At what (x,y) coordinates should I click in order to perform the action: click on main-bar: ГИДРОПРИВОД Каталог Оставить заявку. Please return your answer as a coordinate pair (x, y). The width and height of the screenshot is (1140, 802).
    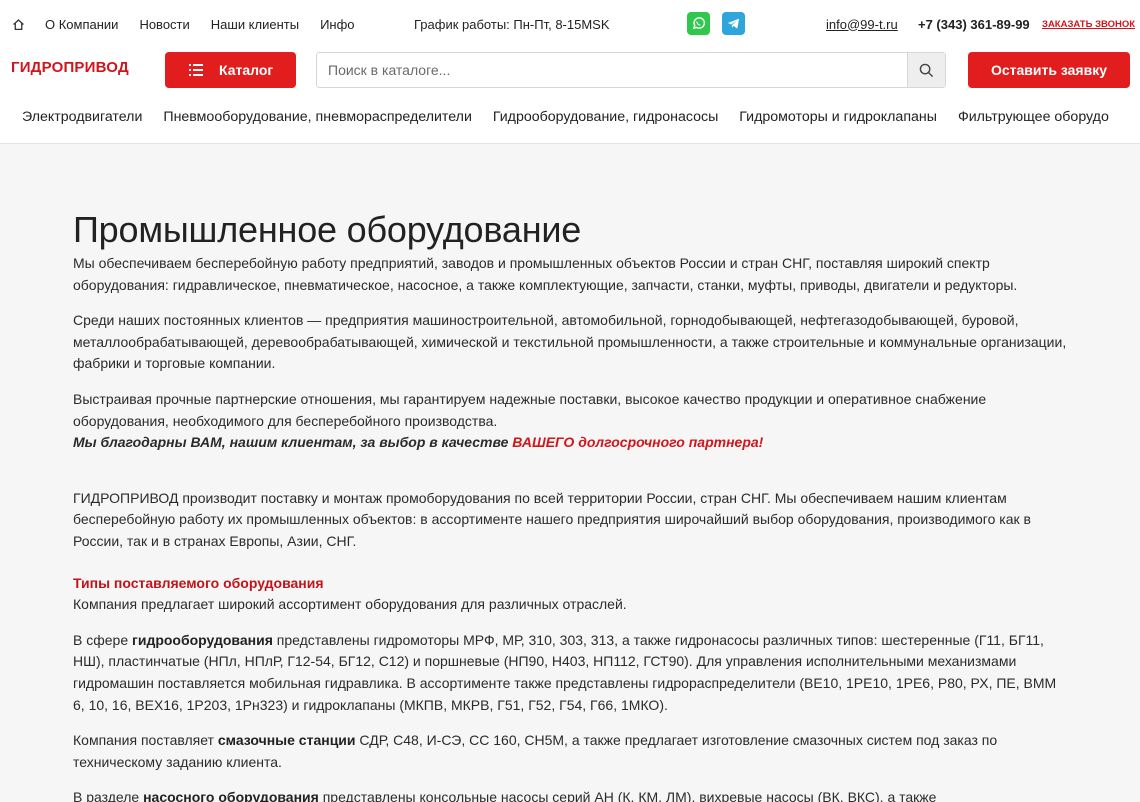
    Looking at the image, I should click on (570, 70).